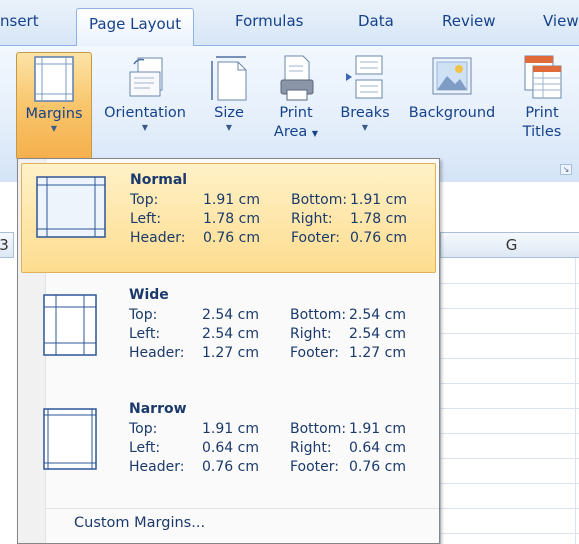  What do you see at coordinates (229, 78) in the screenshot?
I see `size-icon` at bounding box center [229, 78].